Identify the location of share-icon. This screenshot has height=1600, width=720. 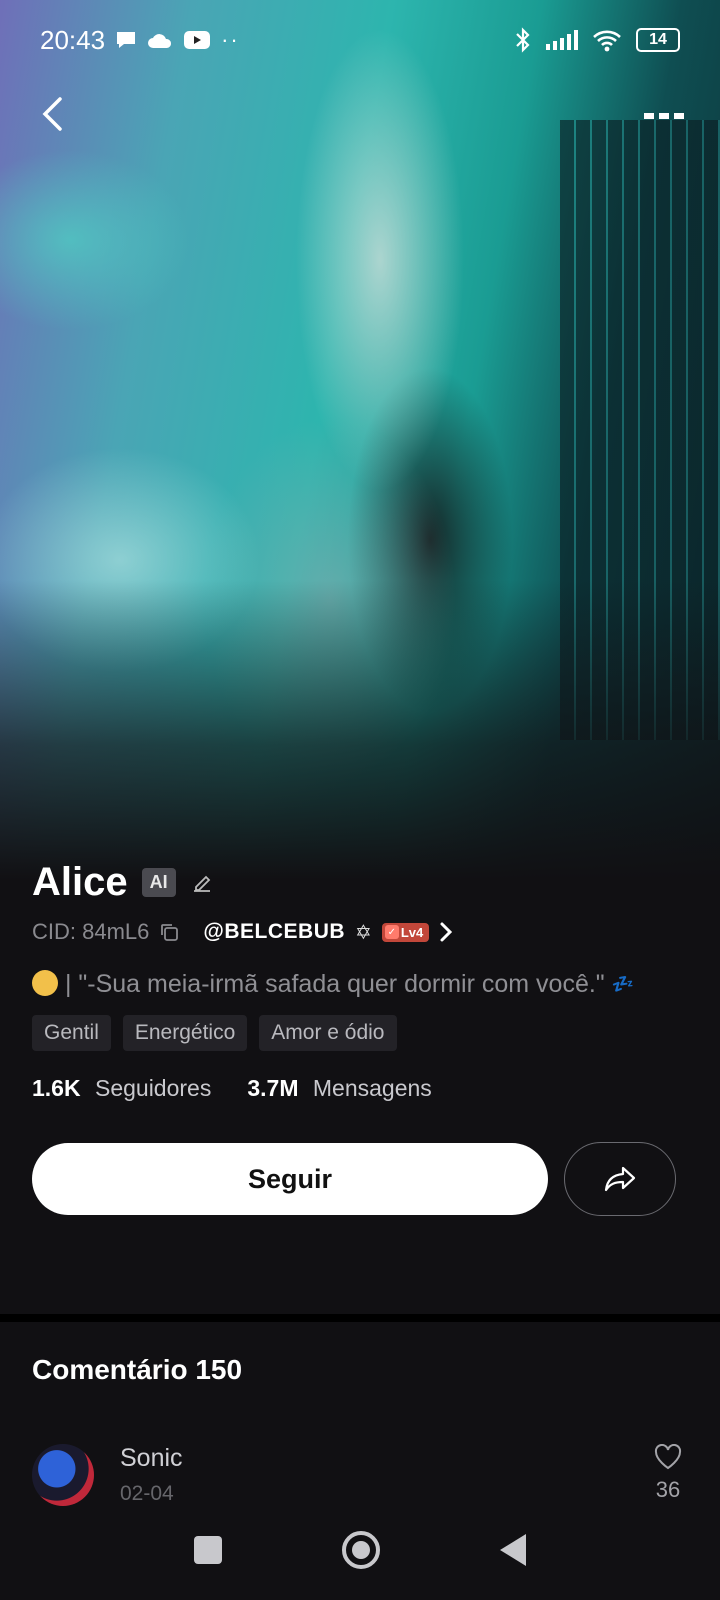
(620, 1179).